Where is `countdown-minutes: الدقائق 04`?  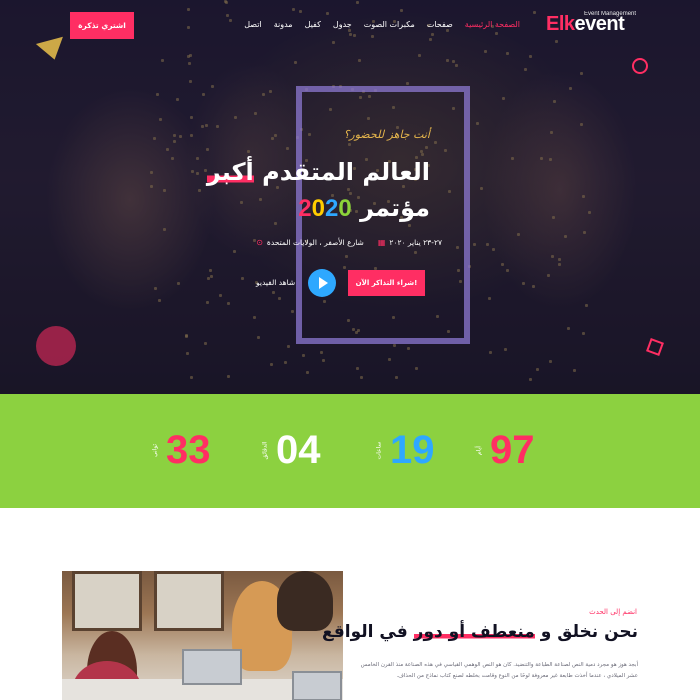
countdown-minutes: الدقائق 04 is located at coordinates (290, 450).